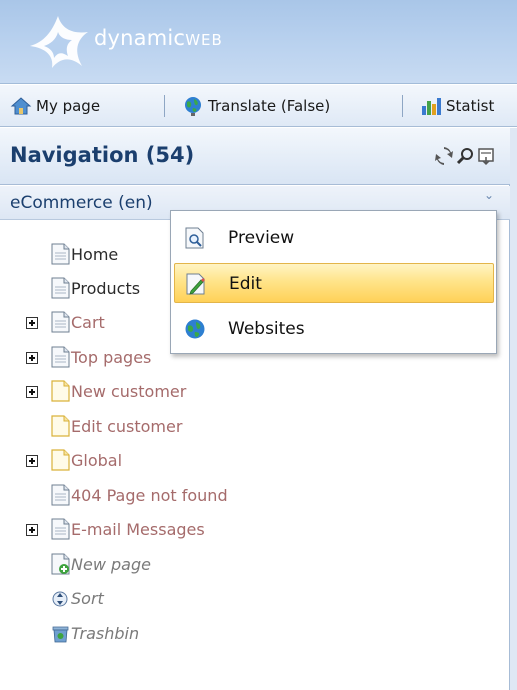 This screenshot has height=690, width=517. What do you see at coordinates (194, 238) in the screenshot?
I see `preview-icon` at bounding box center [194, 238].